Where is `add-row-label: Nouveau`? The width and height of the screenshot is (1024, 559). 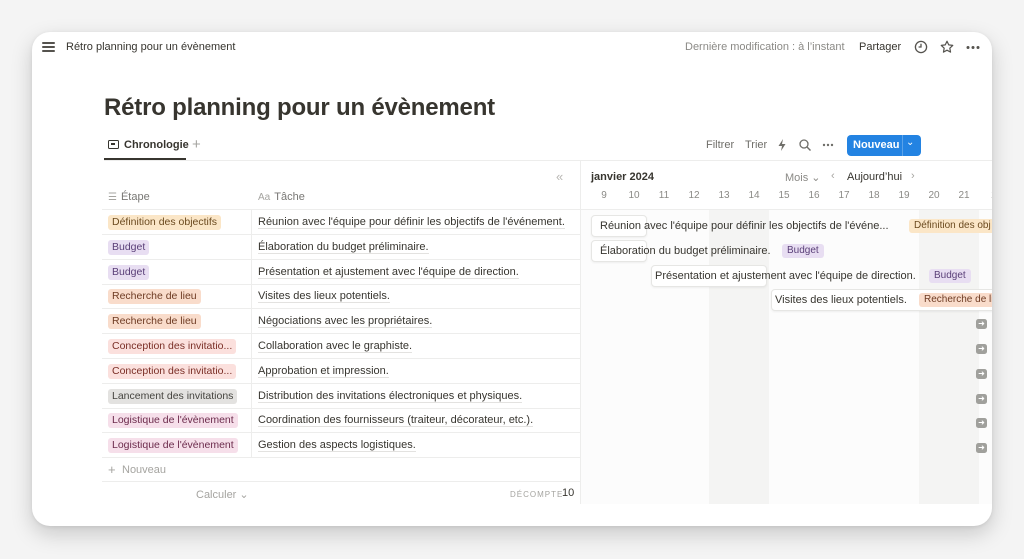
add-row-label: Nouveau is located at coordinates (144, 470).